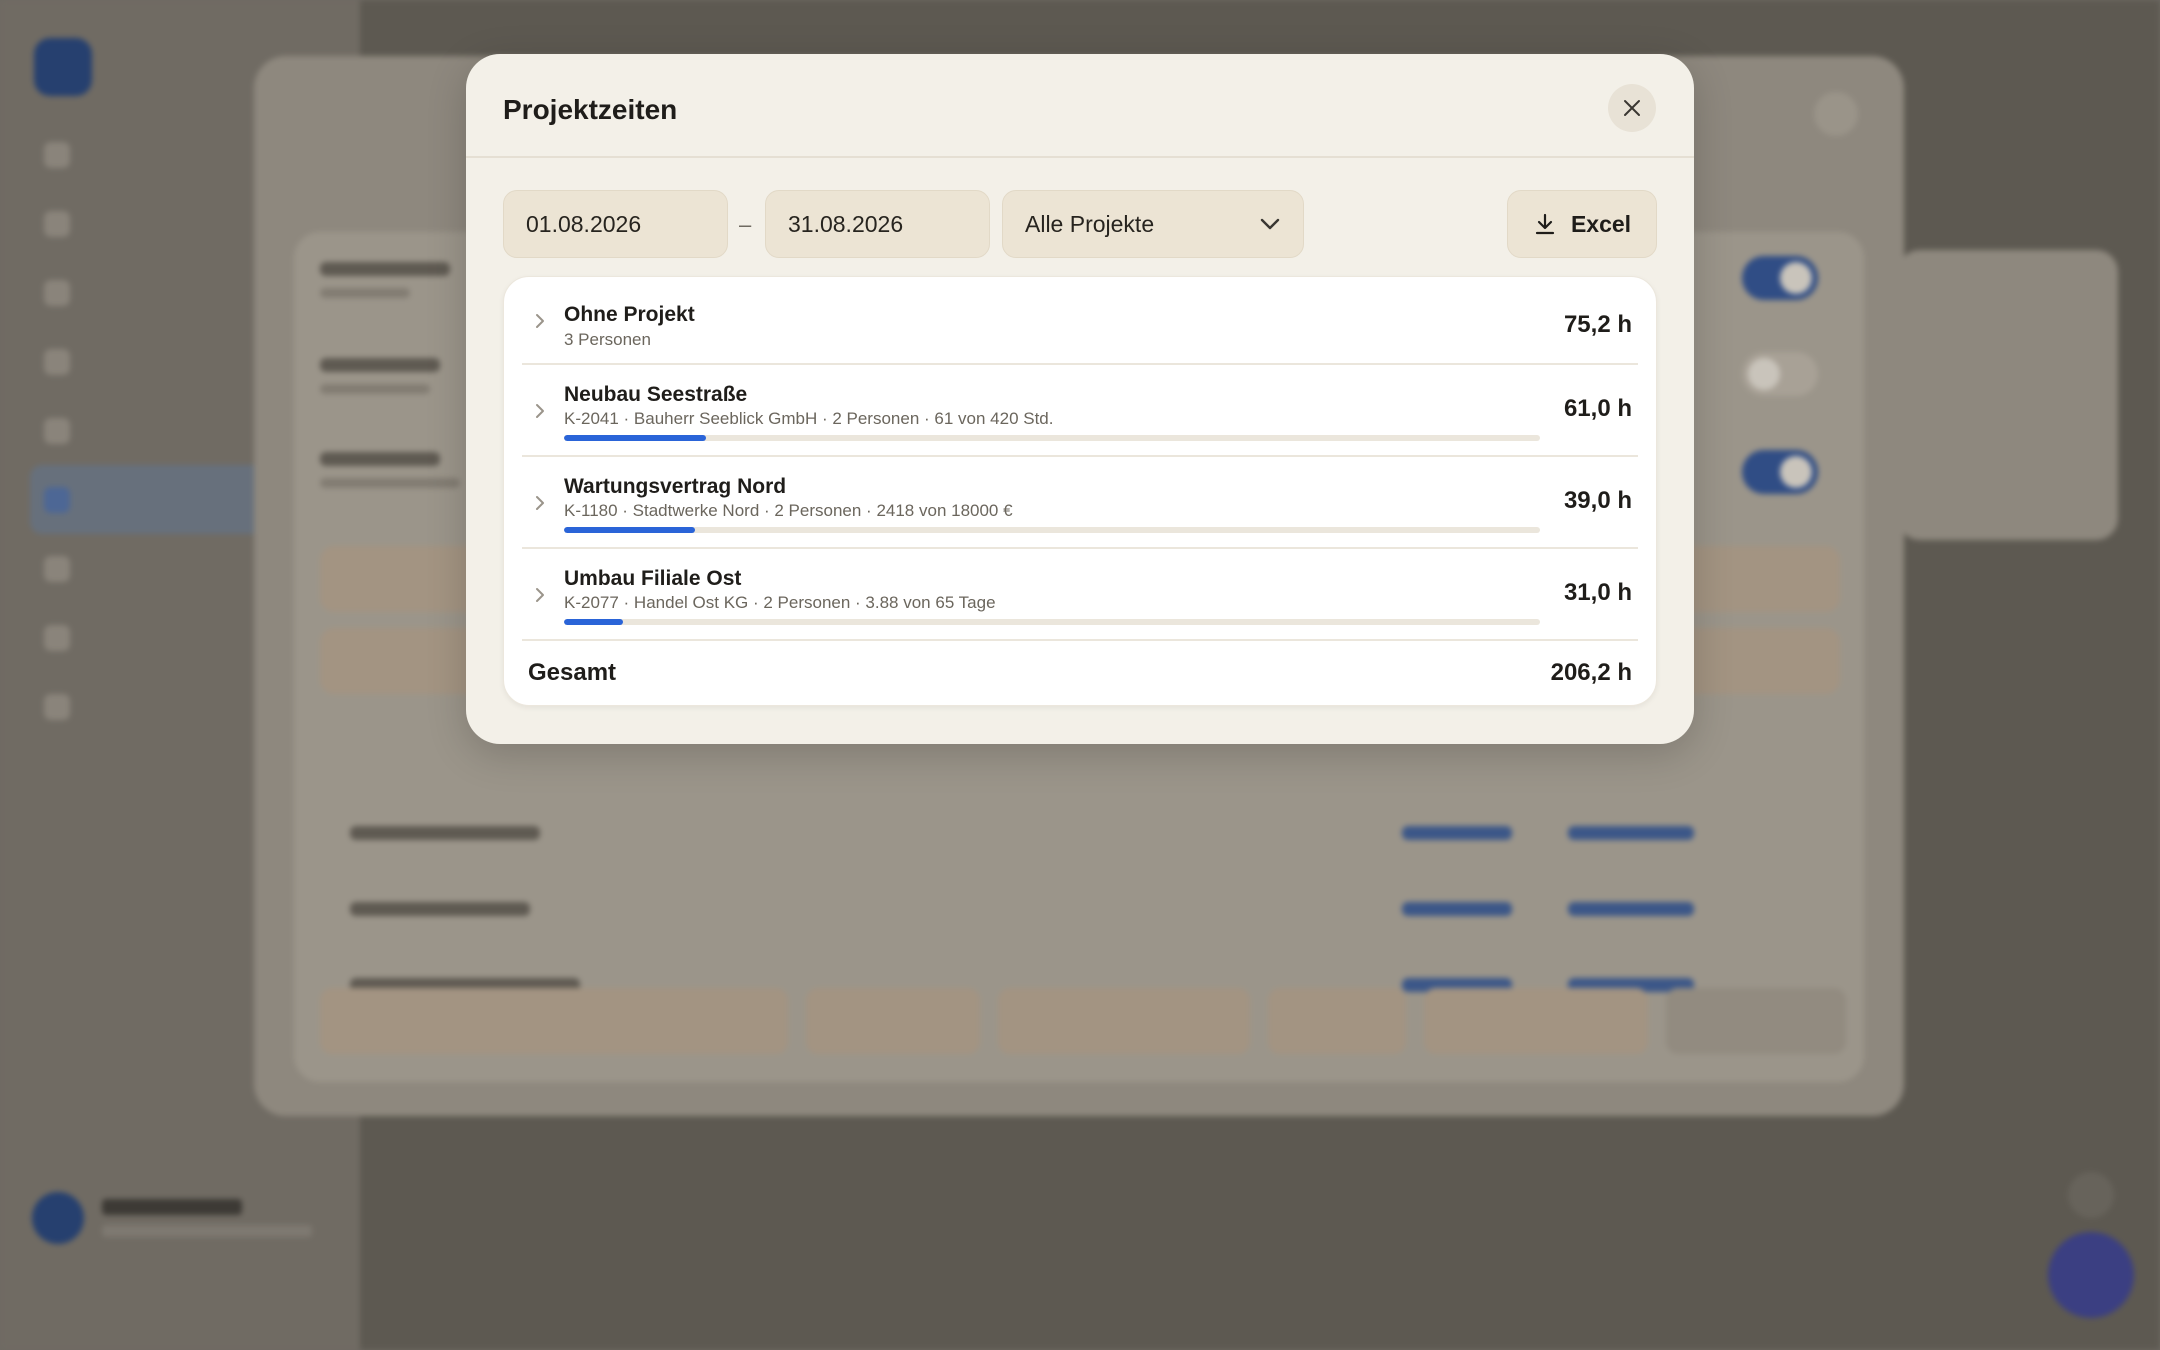 The width and height of the screenshot is (2160, 1350). What do you see at coordinates (1601, 223) in the screenshot?
I see `excel-export-label: Excel` at bounding box center [1601, 223].